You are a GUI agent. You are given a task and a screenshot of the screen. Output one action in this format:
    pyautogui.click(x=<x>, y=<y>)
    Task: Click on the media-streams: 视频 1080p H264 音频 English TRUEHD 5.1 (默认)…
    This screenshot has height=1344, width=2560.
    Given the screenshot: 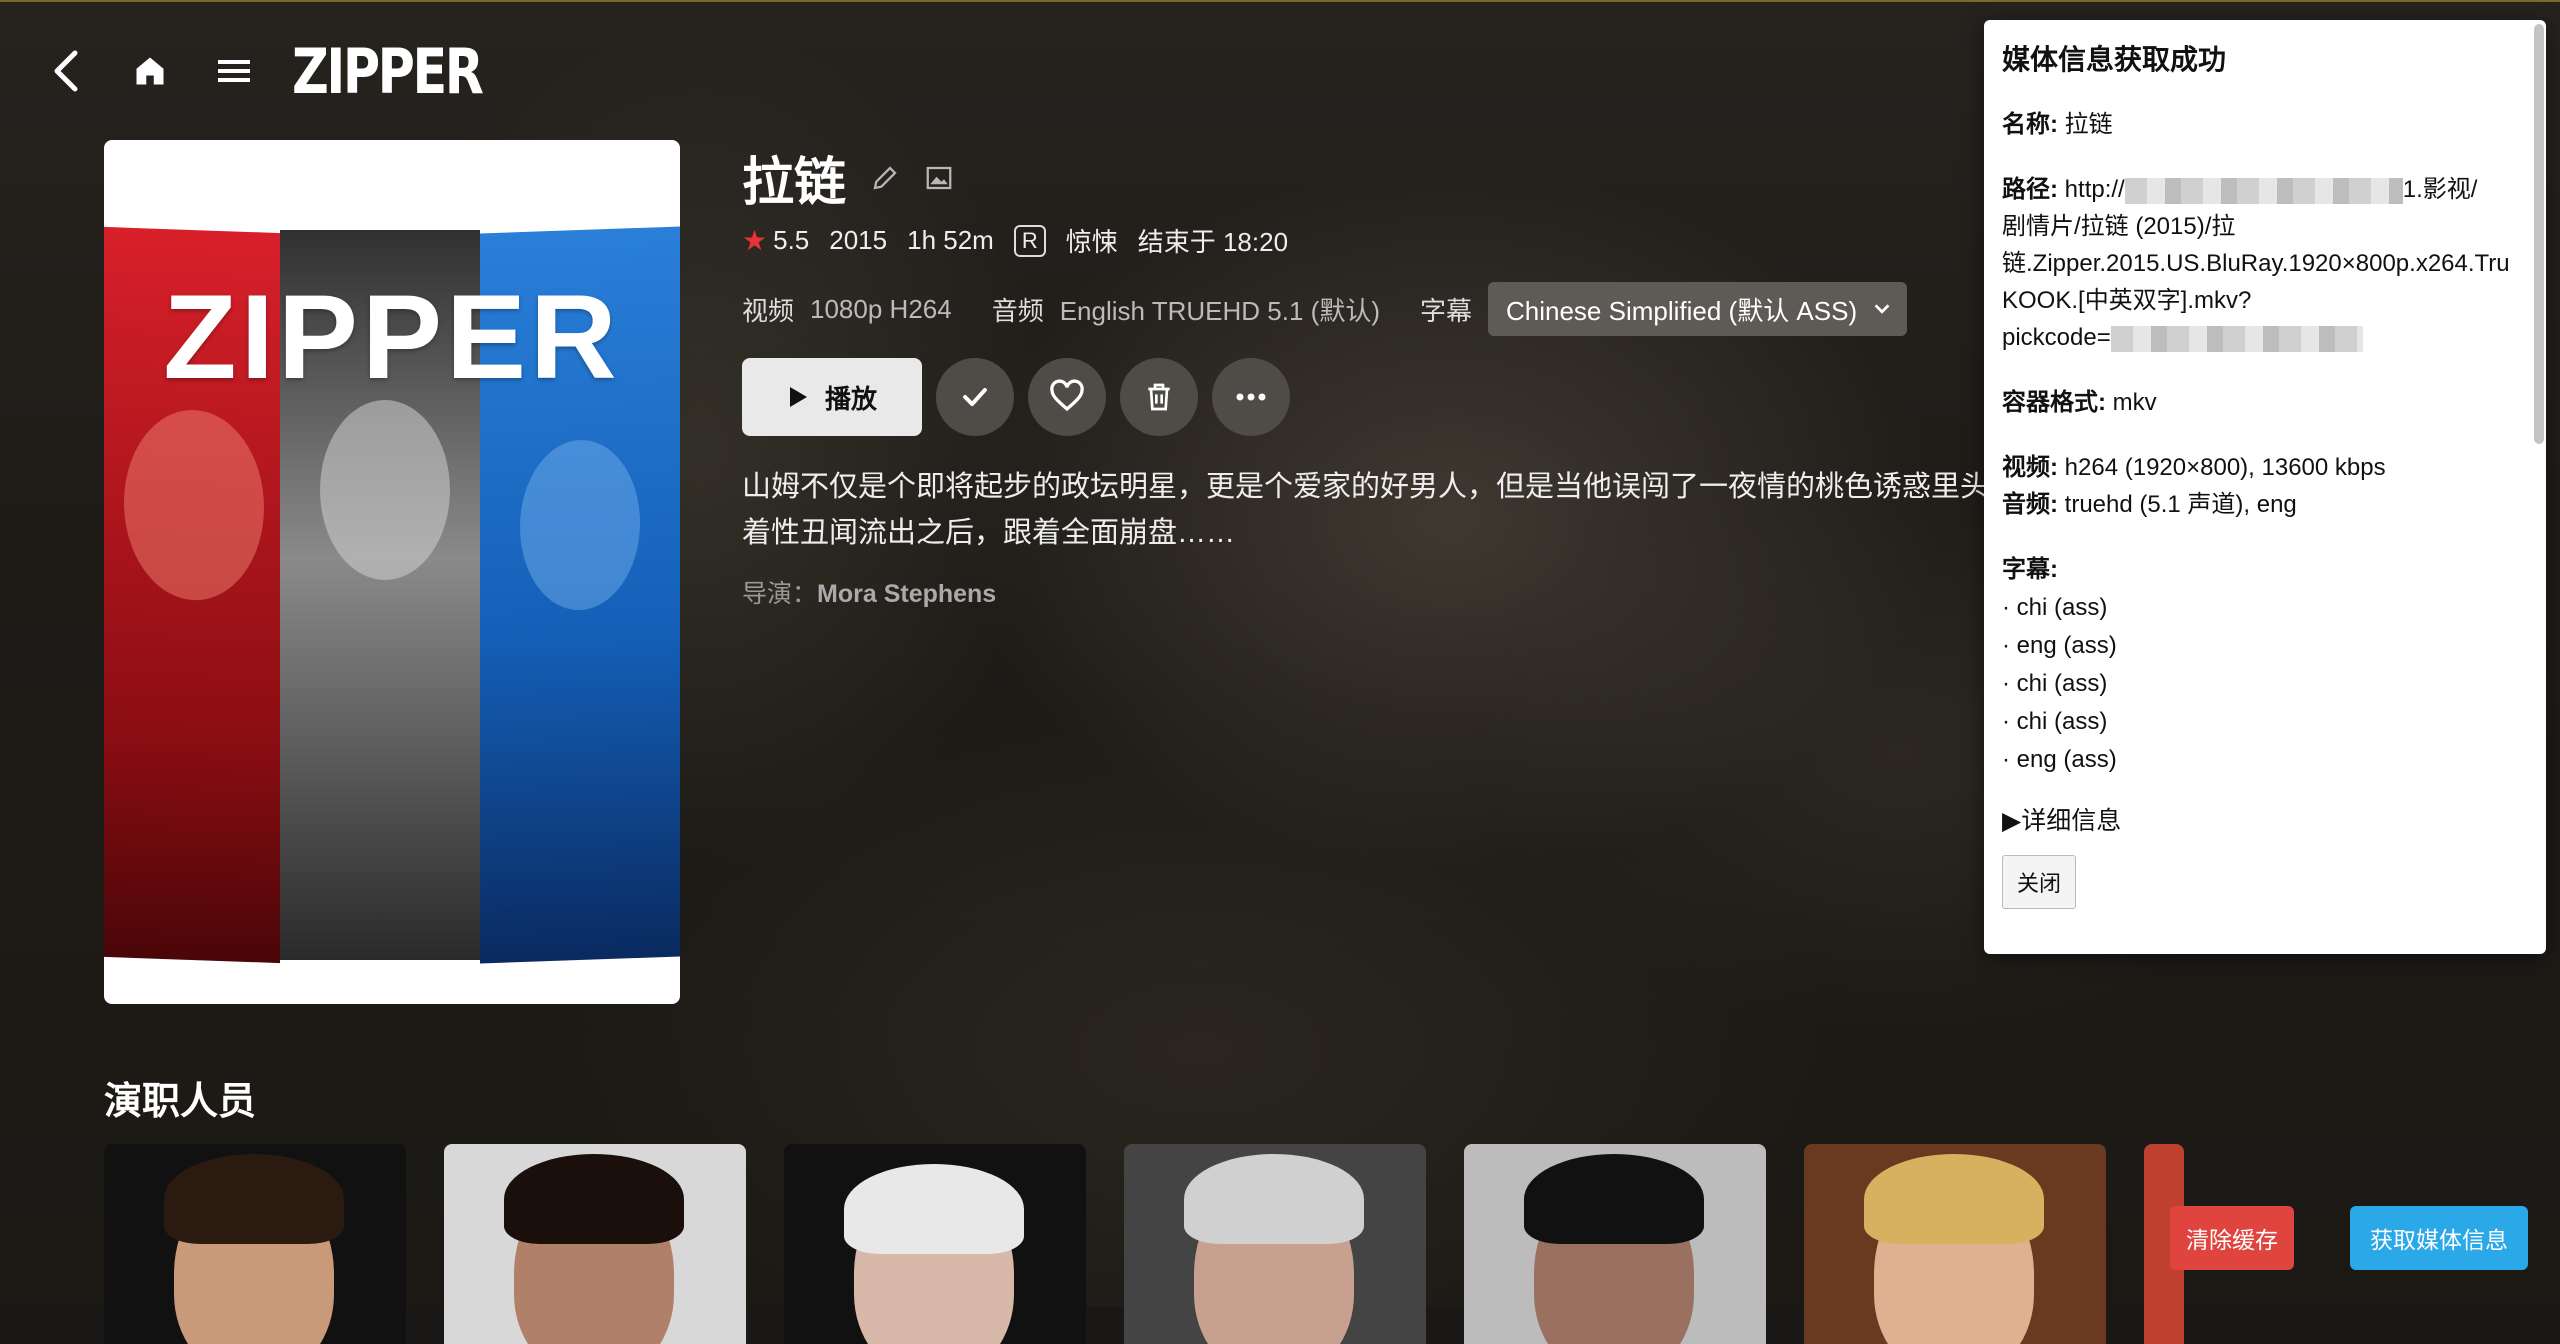 What is the action you would take?
    pyautogui.click(x=1325, y=309)
    